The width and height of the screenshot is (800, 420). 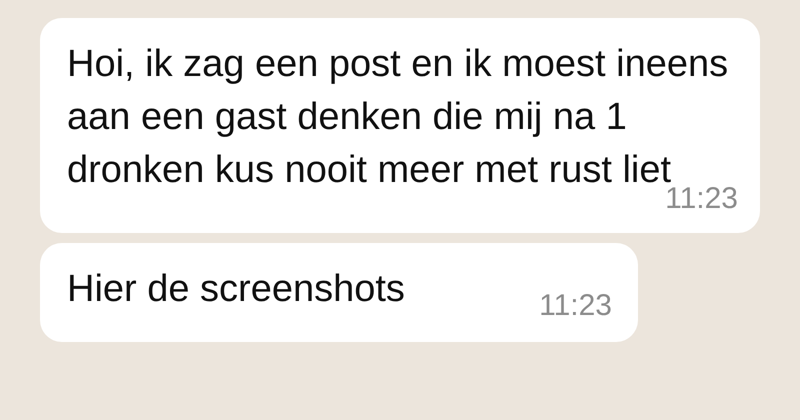 What do you see at coordinates (575, 306) in the screenshot?
I see `message-time: 11:23` at bounding box center [575, 306].